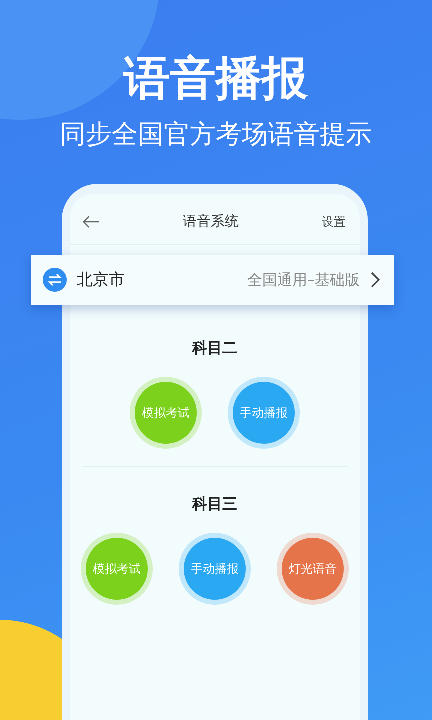 The image size is (432, 720). I want to click on settings-link: 设置, so click(334, 222).